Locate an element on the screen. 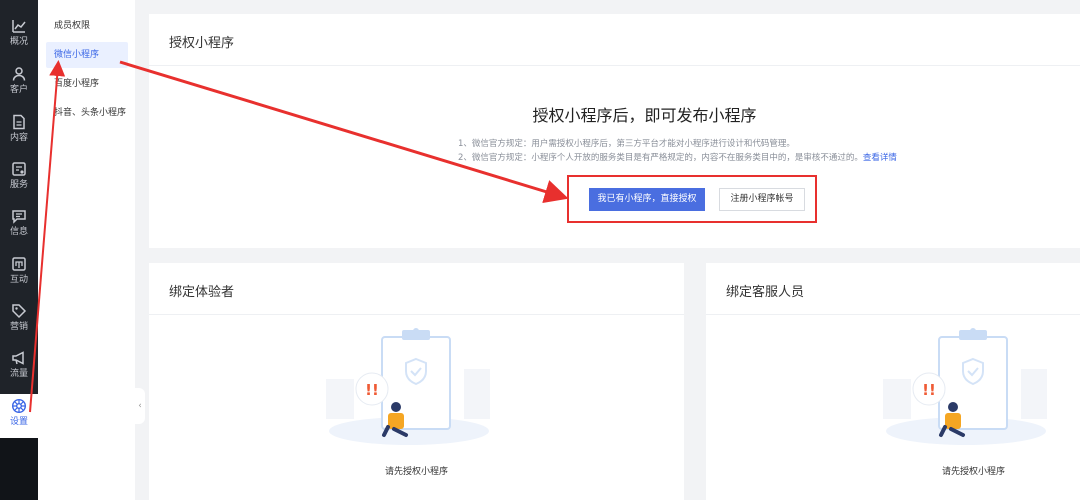  interaction-icon is located at coordinates (19, 264).